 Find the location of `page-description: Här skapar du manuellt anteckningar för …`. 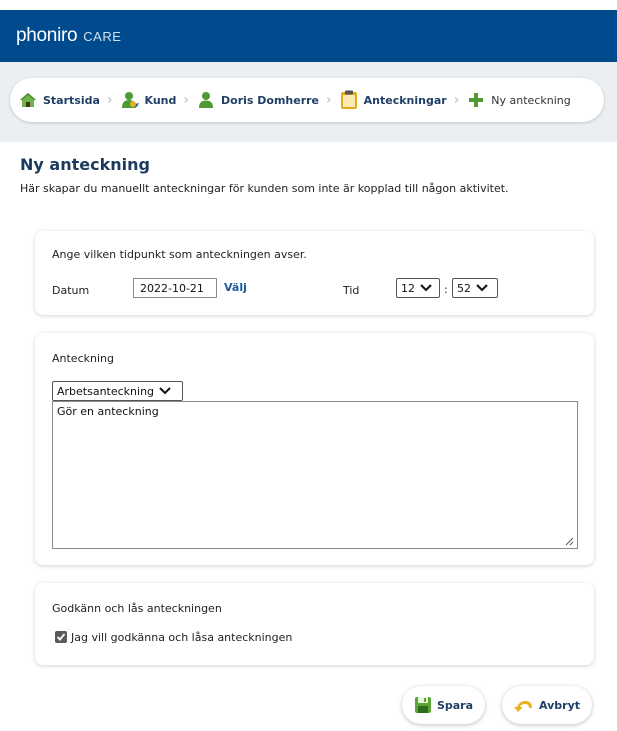

page-description: Här skapar du manuellt anteckningar för … is located at coordinates (264, 188).